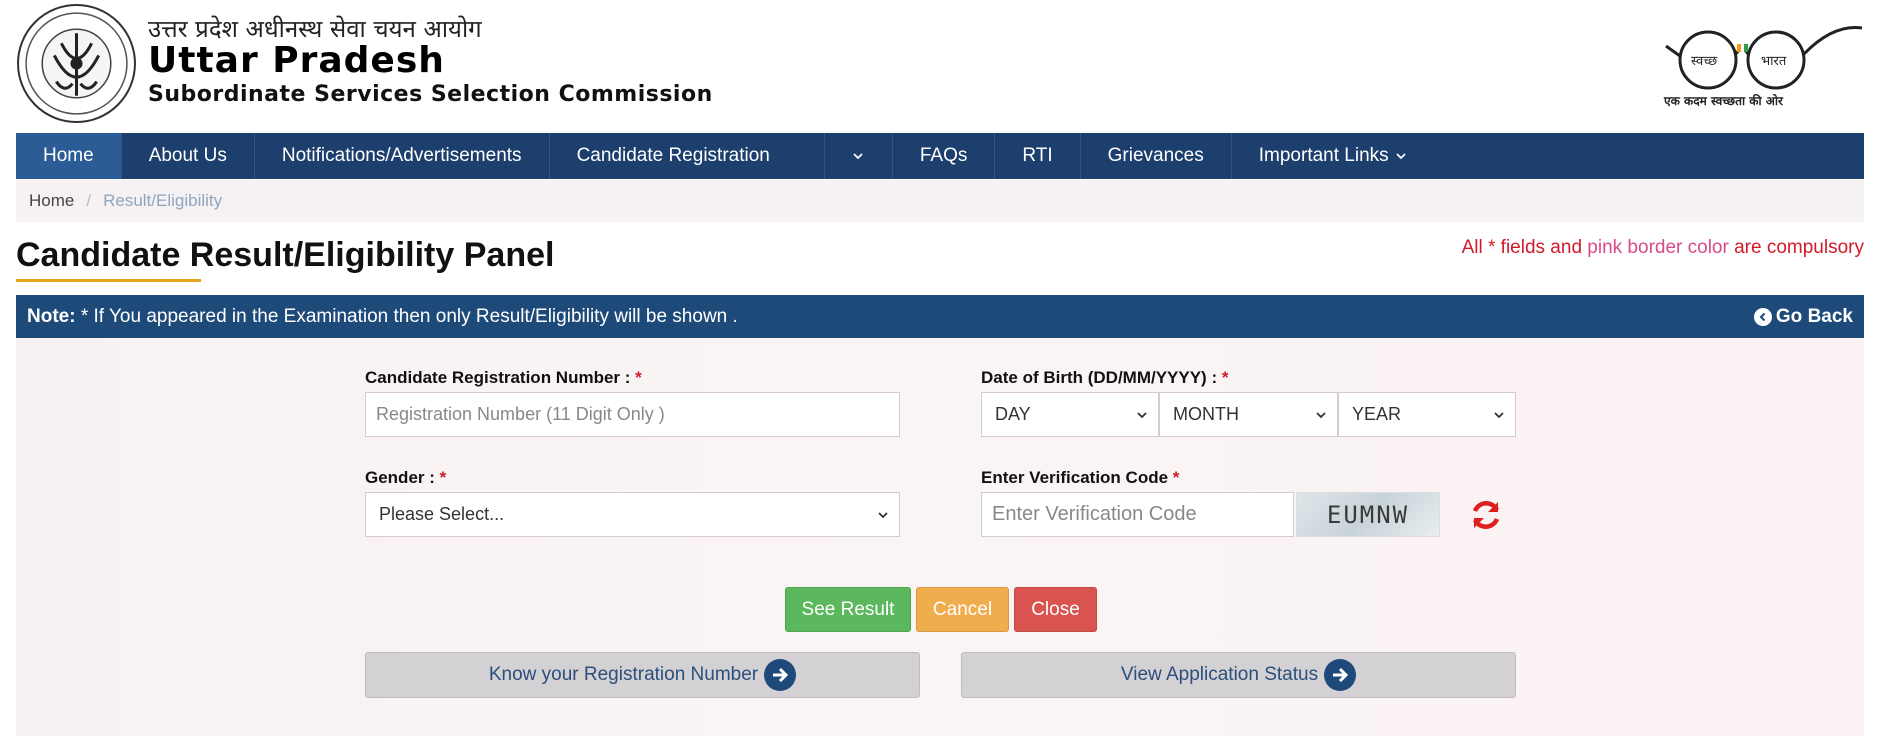 Image resolution: width=1879 pixels, height=736 pixels. I want to click on compulsory-text-1: All * fields and, so click(1524, 247).